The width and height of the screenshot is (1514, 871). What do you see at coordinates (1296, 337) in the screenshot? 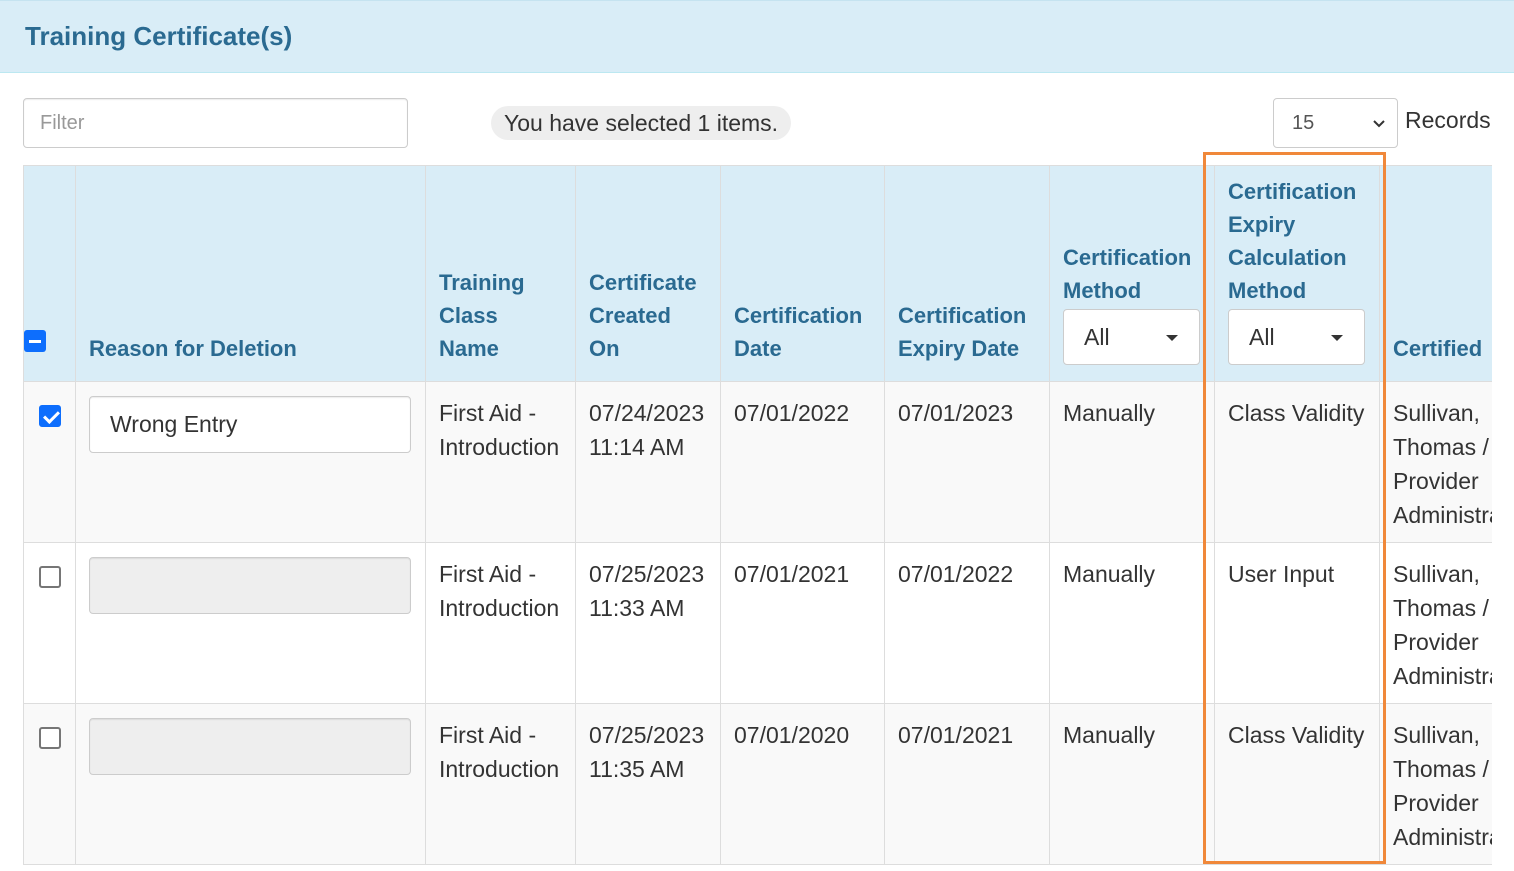
I see `calc-method-filter-dropdown: All` at bounding box center [1296, 337].